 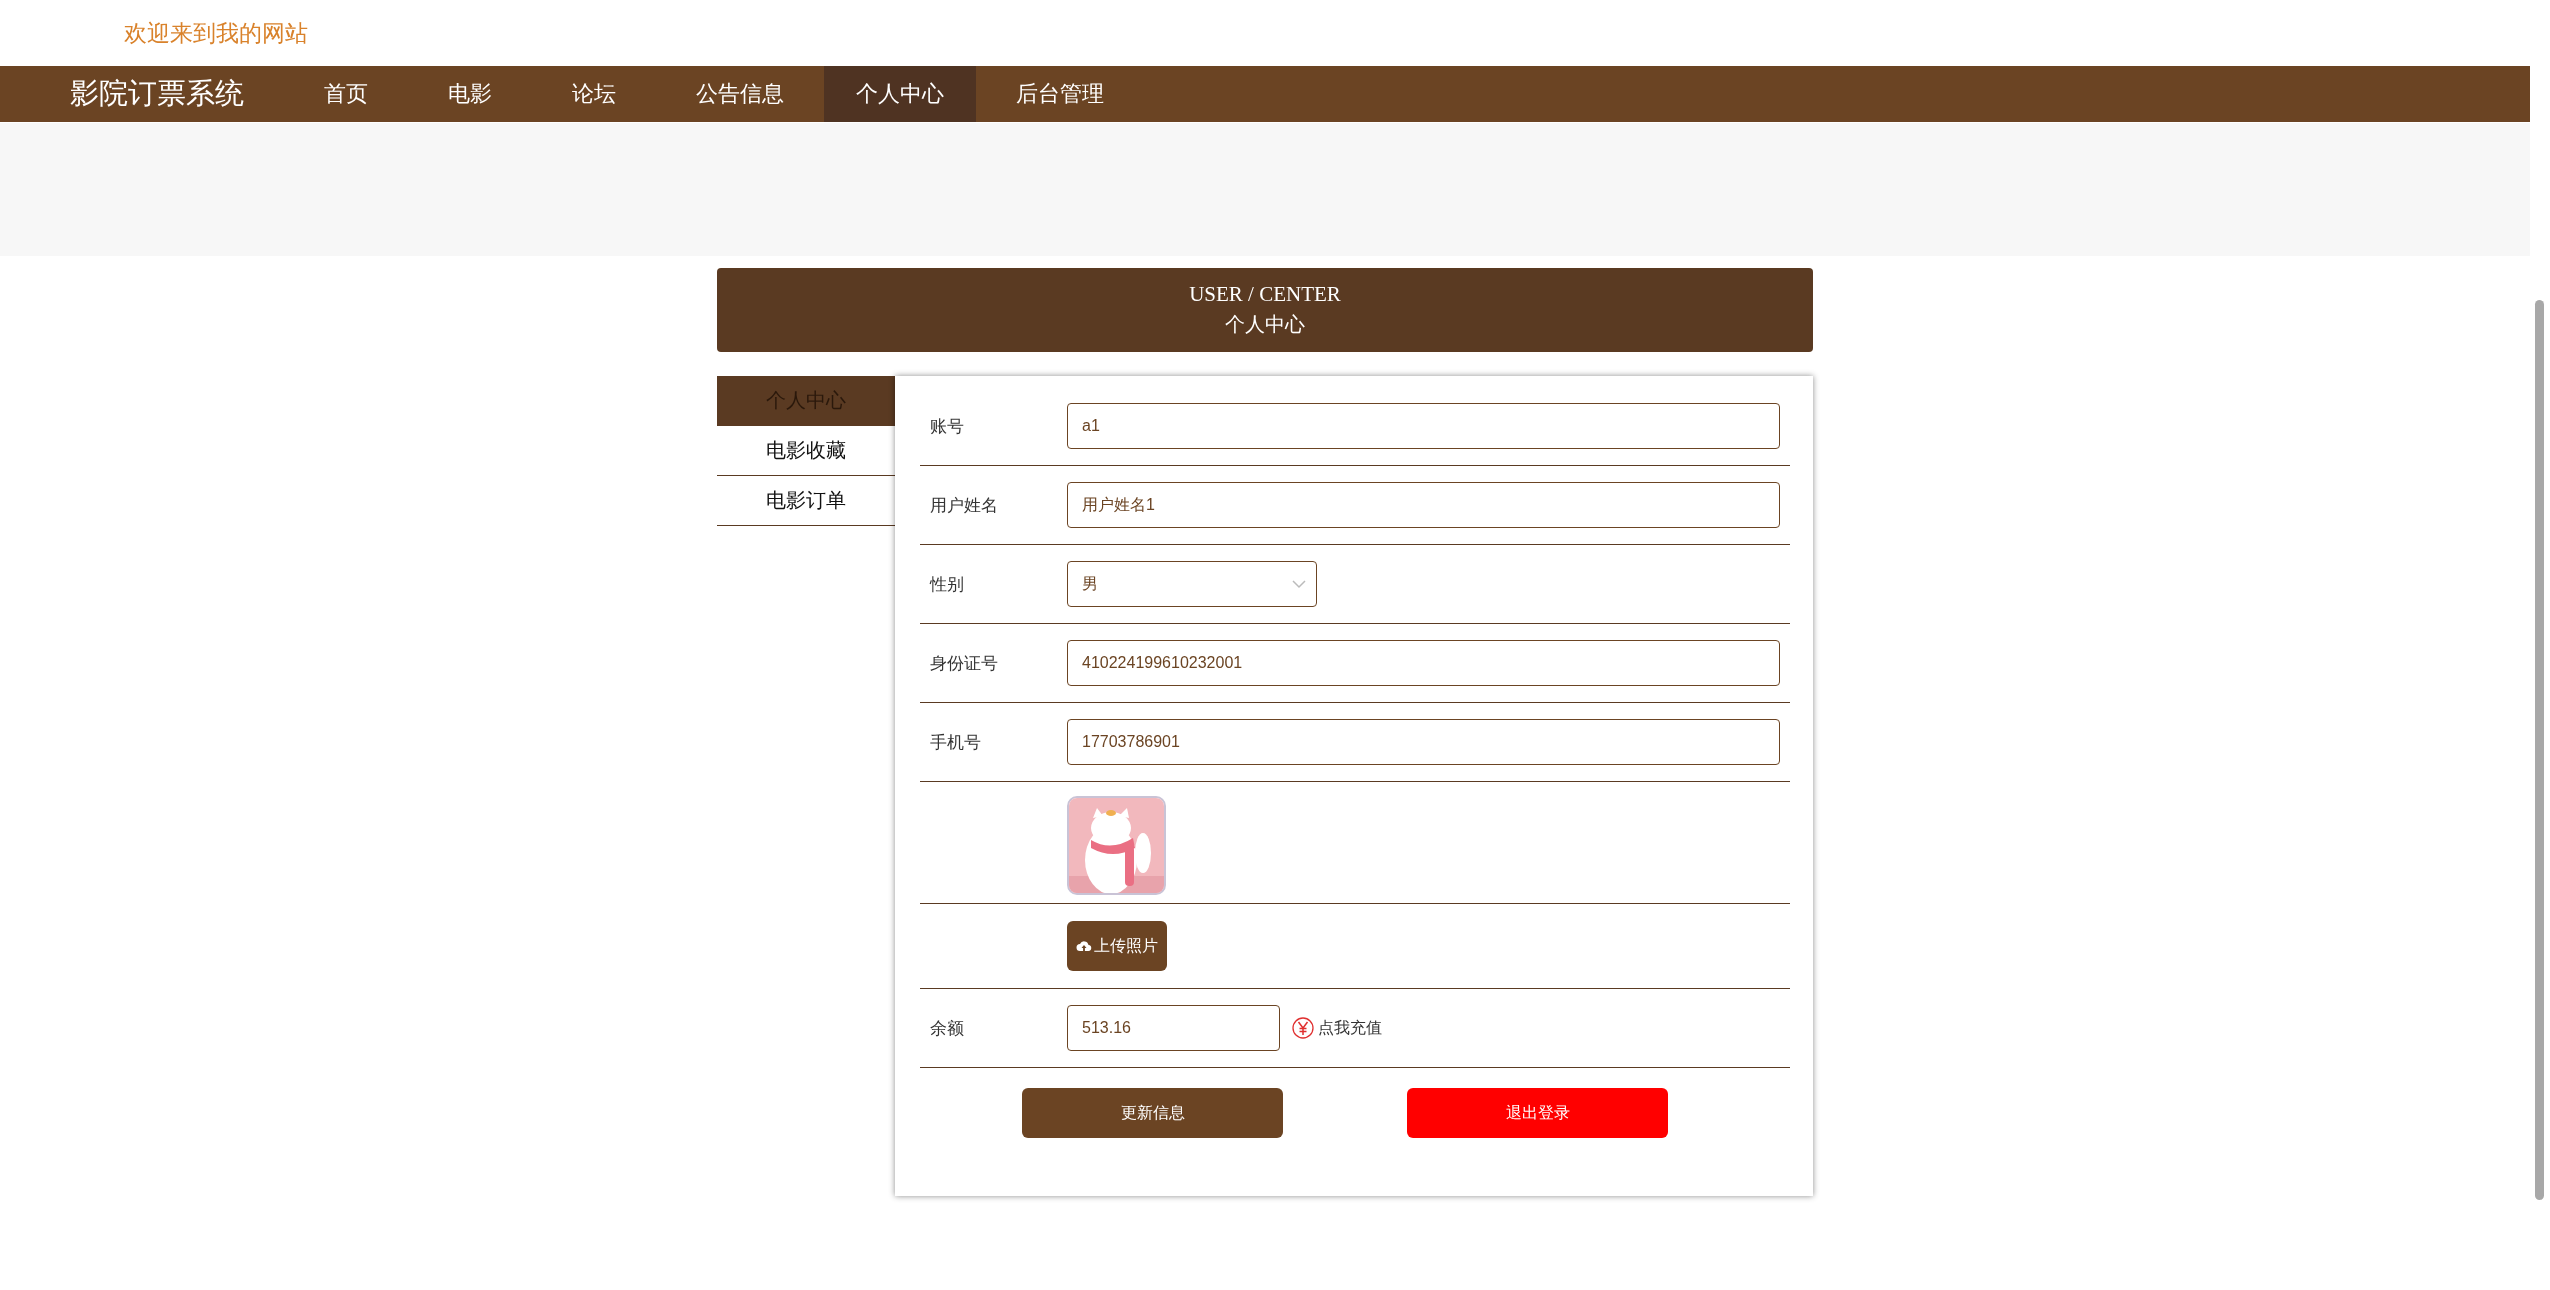 What do you see at coordinates (1423, 663) in the screenshot?
I see `input-field: 410224199610232001` at bounding box center [1423, 663].